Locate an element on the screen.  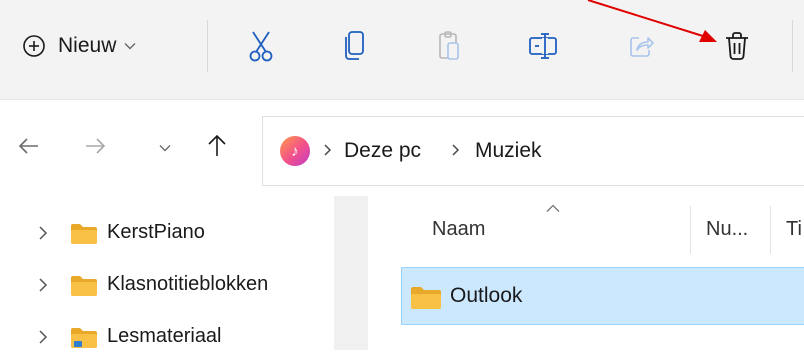
nav-item-kerstpiano: KerstPiano is located at coordinates (165, 234).